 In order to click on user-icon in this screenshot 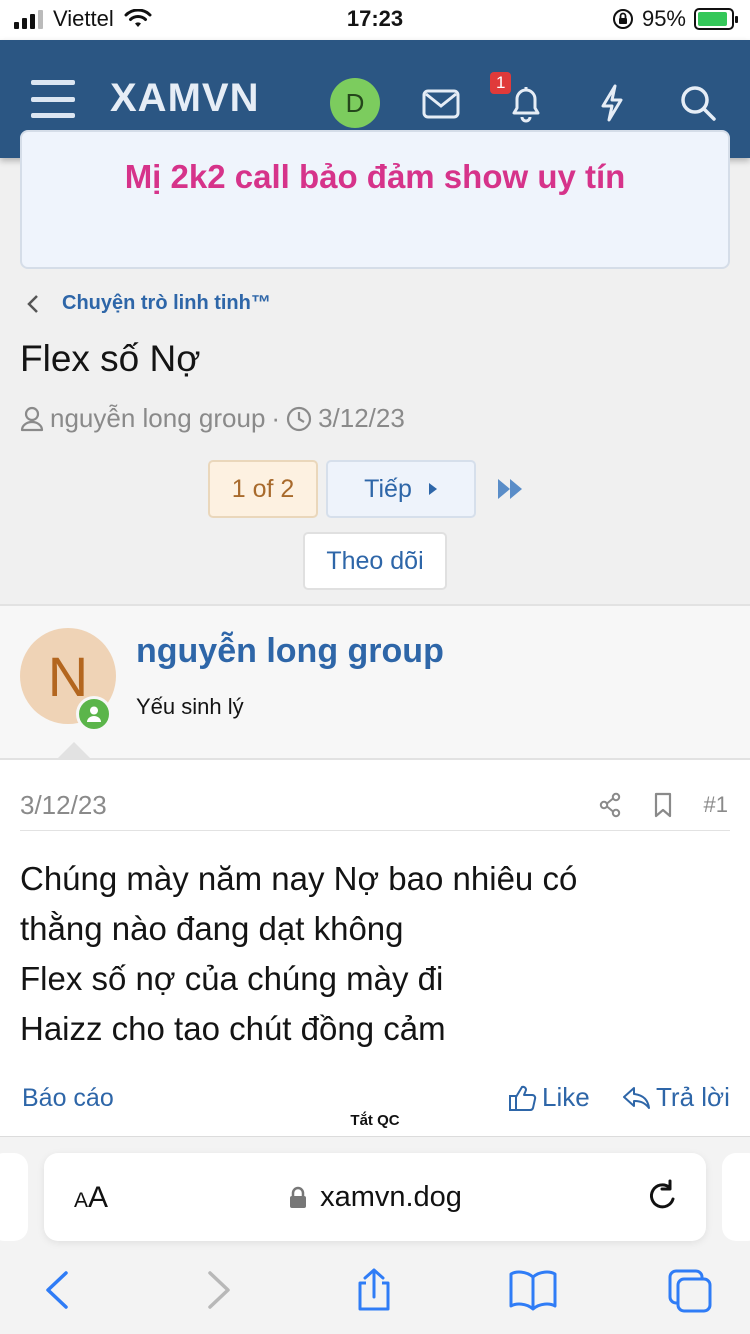, I will do `click(32, 418)`.